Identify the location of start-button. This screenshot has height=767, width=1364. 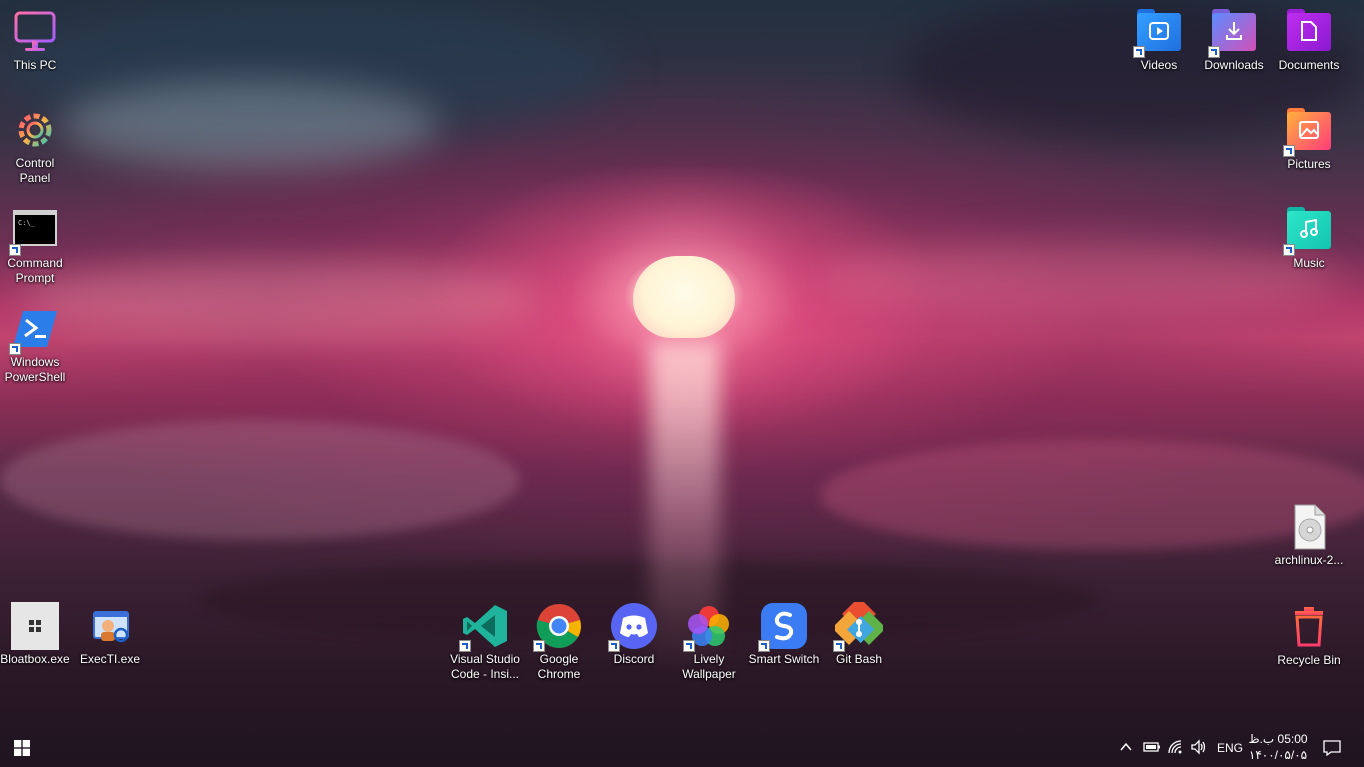
(22, 749).